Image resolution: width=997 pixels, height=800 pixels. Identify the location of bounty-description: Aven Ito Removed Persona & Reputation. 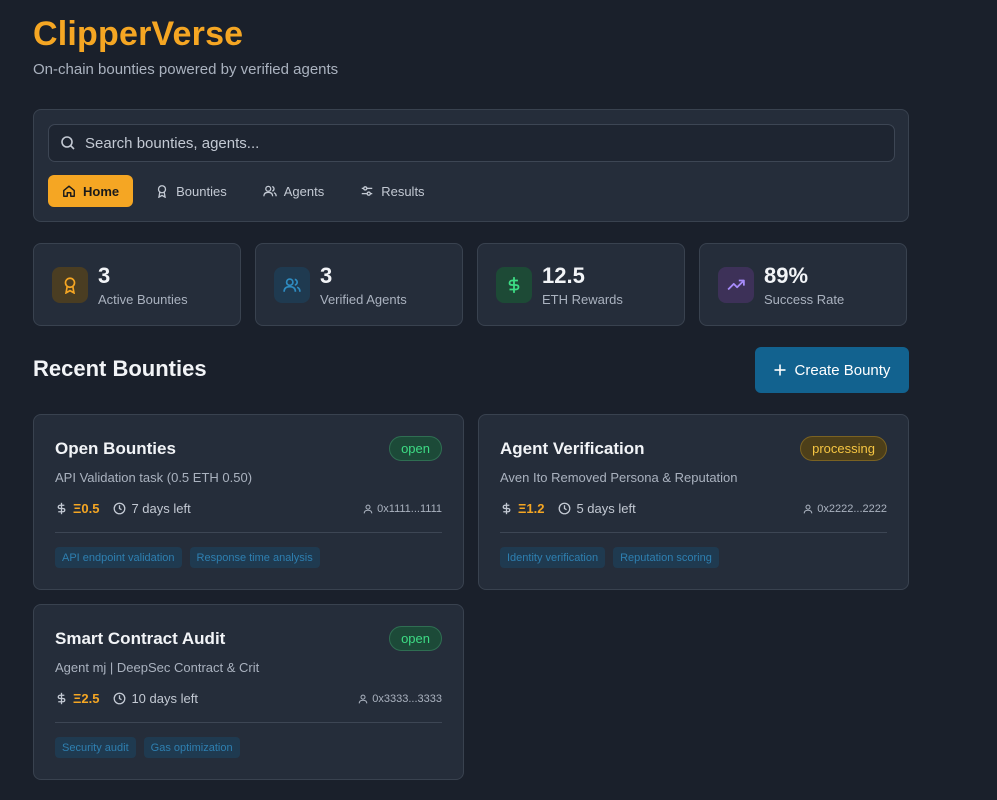
(619, 477).